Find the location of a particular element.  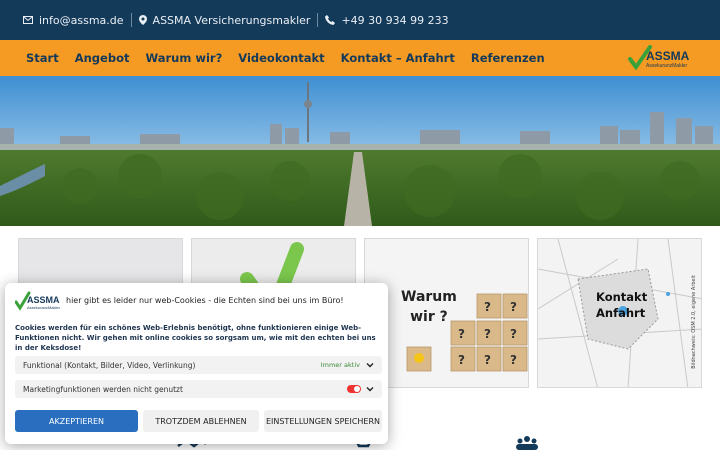

phone-contact: +49 30 934 99 233 is located at coordinates (387, 20).